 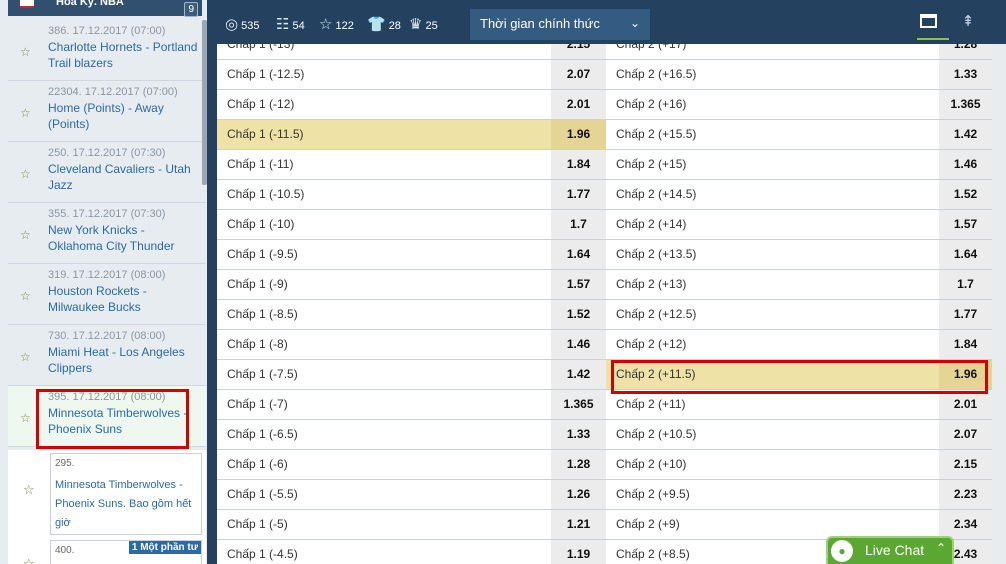 What do you see at coordinates (204, 102) in the screenshot?
I see `sidebar-scrollbar` at bounding box center [204, 102].